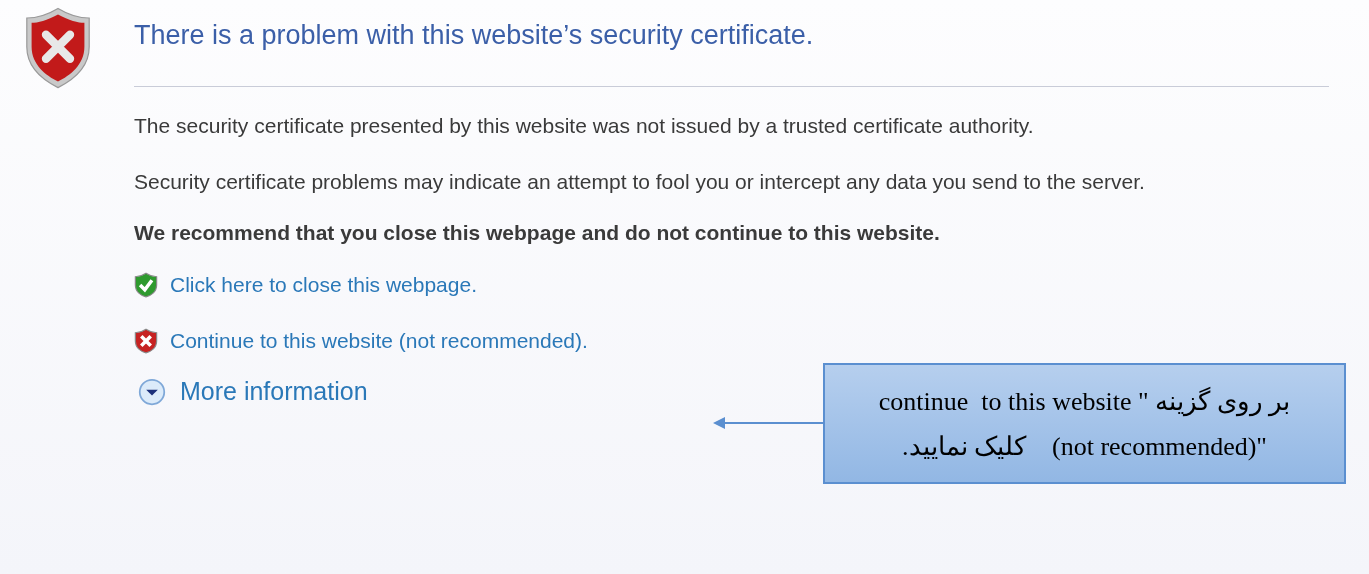 The height and width of the screenshot is (574, 1369). I want to click on body-paragraph: Security certificate problems may indicate an attempt to fool you or intercept any data you send to the server., so click(640, 182).